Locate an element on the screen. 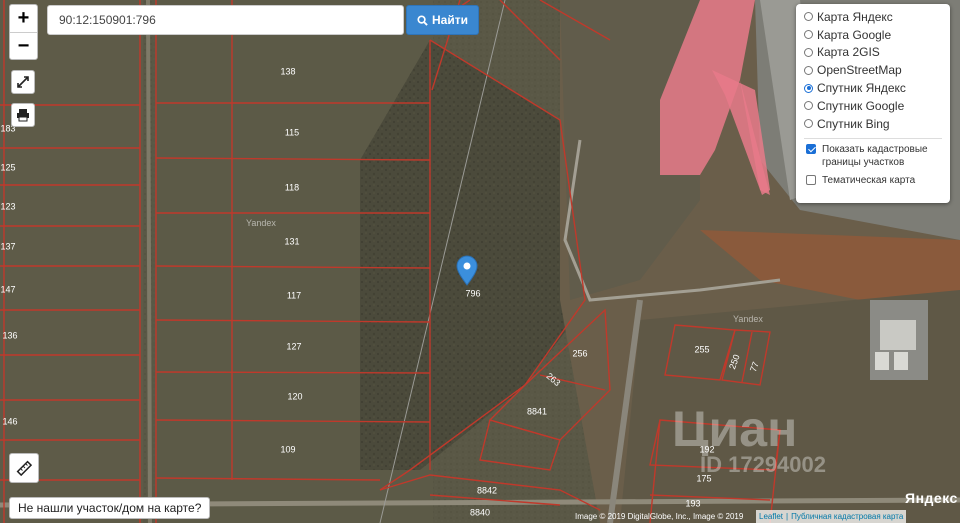 Image resolution: width=960 pixels, height=523 pixels. svg-text: 109 is located at coordinates (287, 449).